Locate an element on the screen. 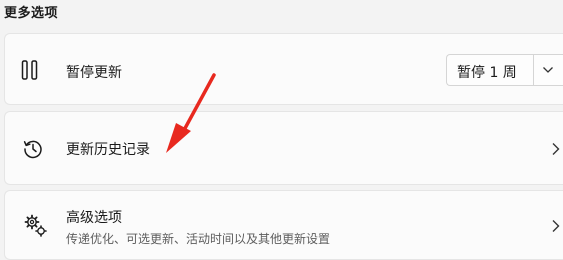 The width and height of the screenshot is (563, 260). pause-icon is located at coordinates (29, 70).